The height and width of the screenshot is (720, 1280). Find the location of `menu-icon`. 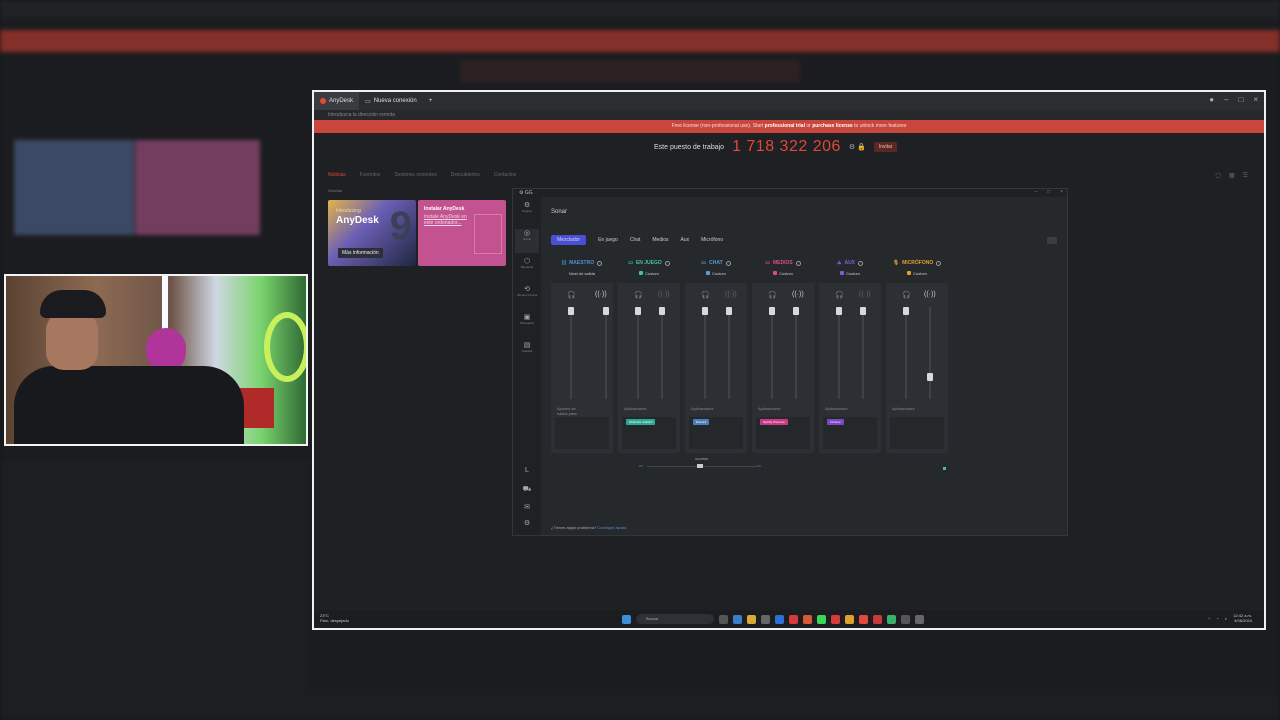

menu-icon is located at coordinates (1052, 240).